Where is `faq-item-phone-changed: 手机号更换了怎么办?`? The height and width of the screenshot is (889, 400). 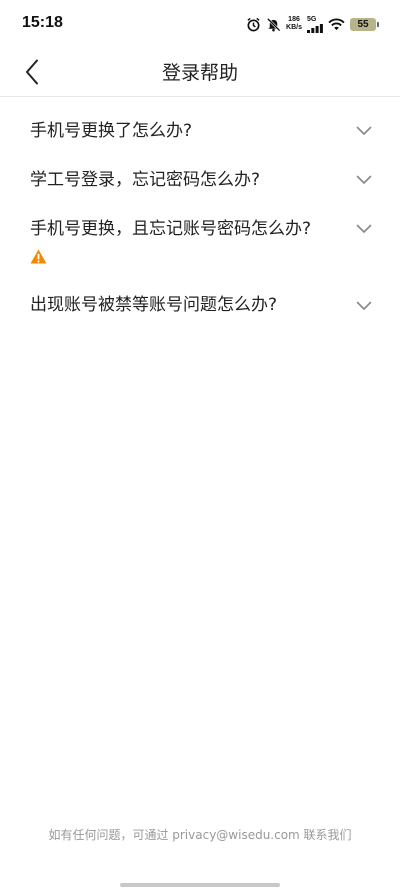 faq-item-phone-changed: 手机号更换了怎么办? is located at coordinates (200, 131).